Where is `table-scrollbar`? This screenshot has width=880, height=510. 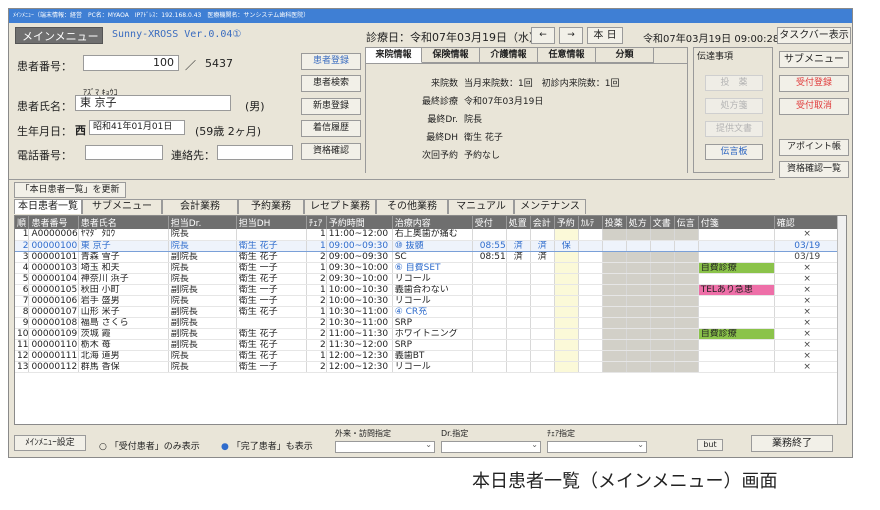 table-scrollbar is located at coordinates (841, 320).